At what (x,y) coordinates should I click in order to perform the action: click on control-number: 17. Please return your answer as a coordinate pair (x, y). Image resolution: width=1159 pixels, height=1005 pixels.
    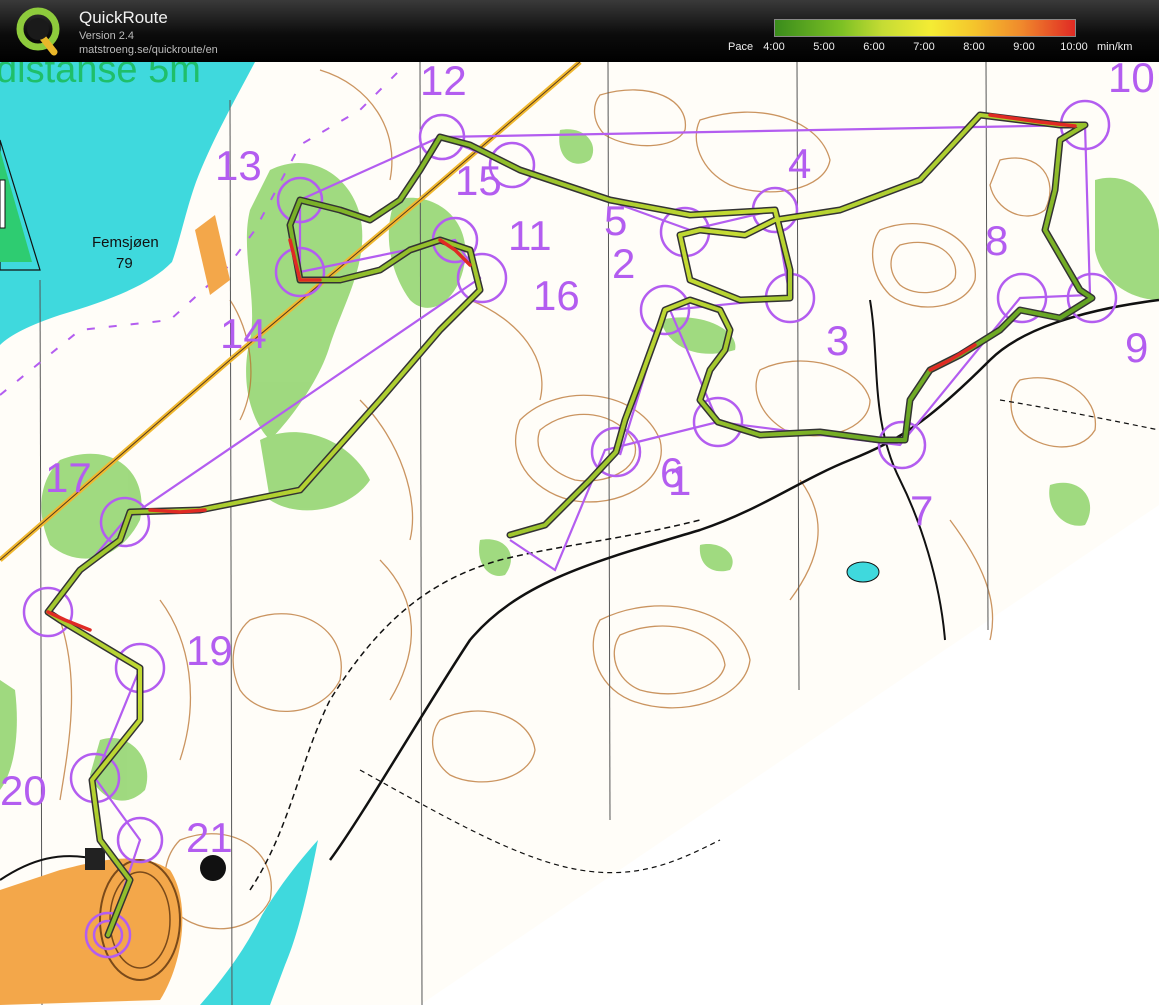
    Looking at the image, I should click on (68, 477).